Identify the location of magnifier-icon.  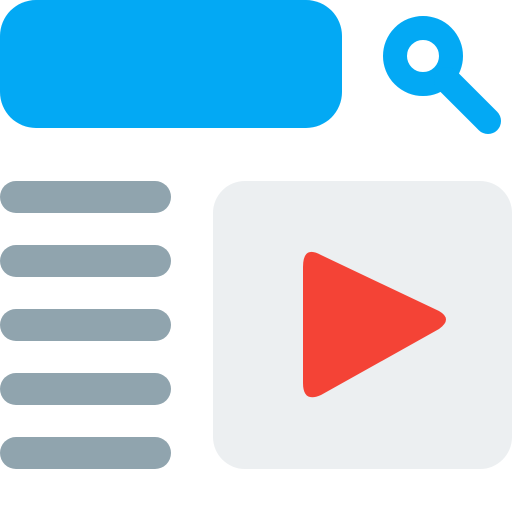
(442, 75).